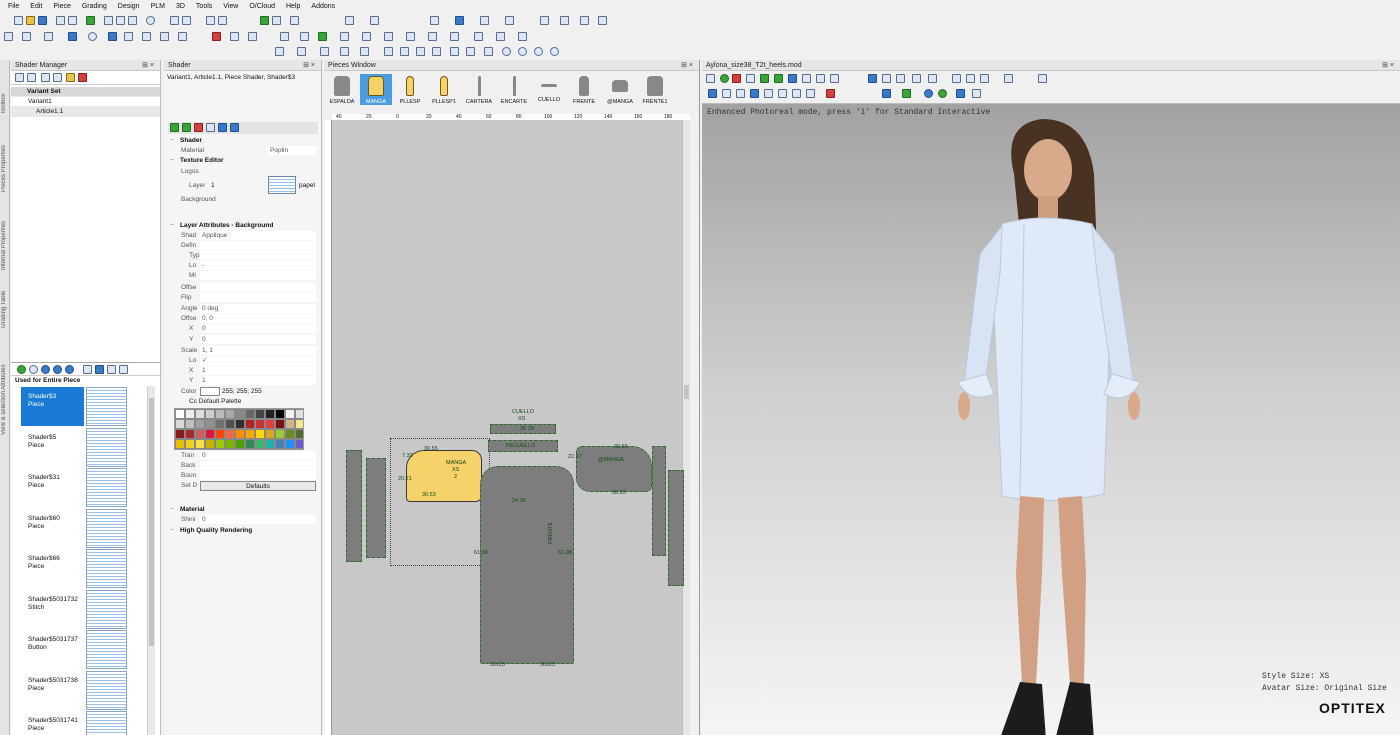 Image resolution: width=1400 pixels, height=735 pixels. I want to click on piece-thumb-manga: MANGA, so click(376, 89).